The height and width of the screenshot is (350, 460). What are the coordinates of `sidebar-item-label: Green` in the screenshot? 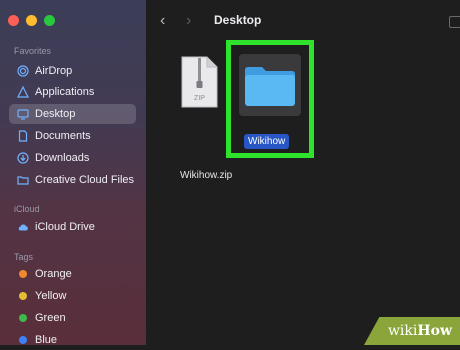 It's located at (50, 318).